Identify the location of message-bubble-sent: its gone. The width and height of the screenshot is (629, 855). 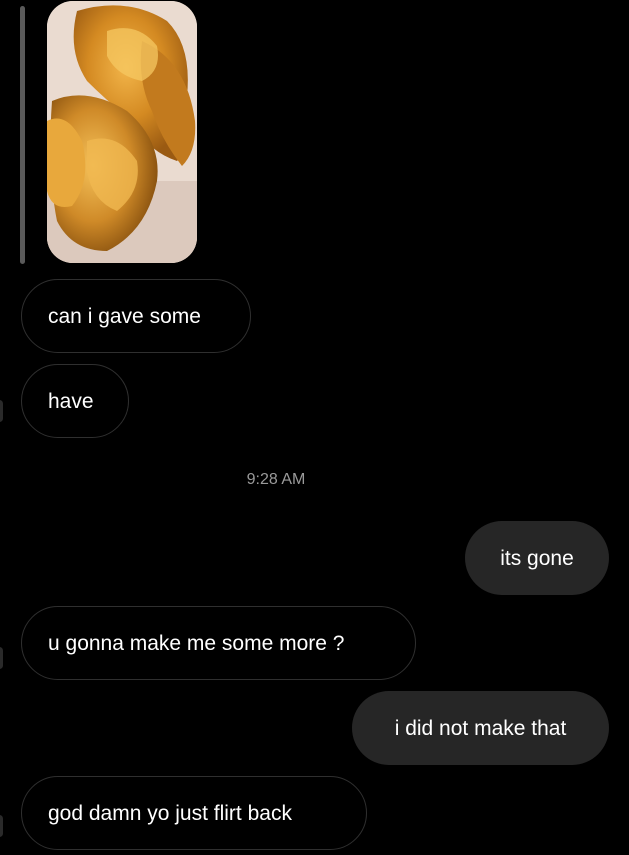
(537, 558).